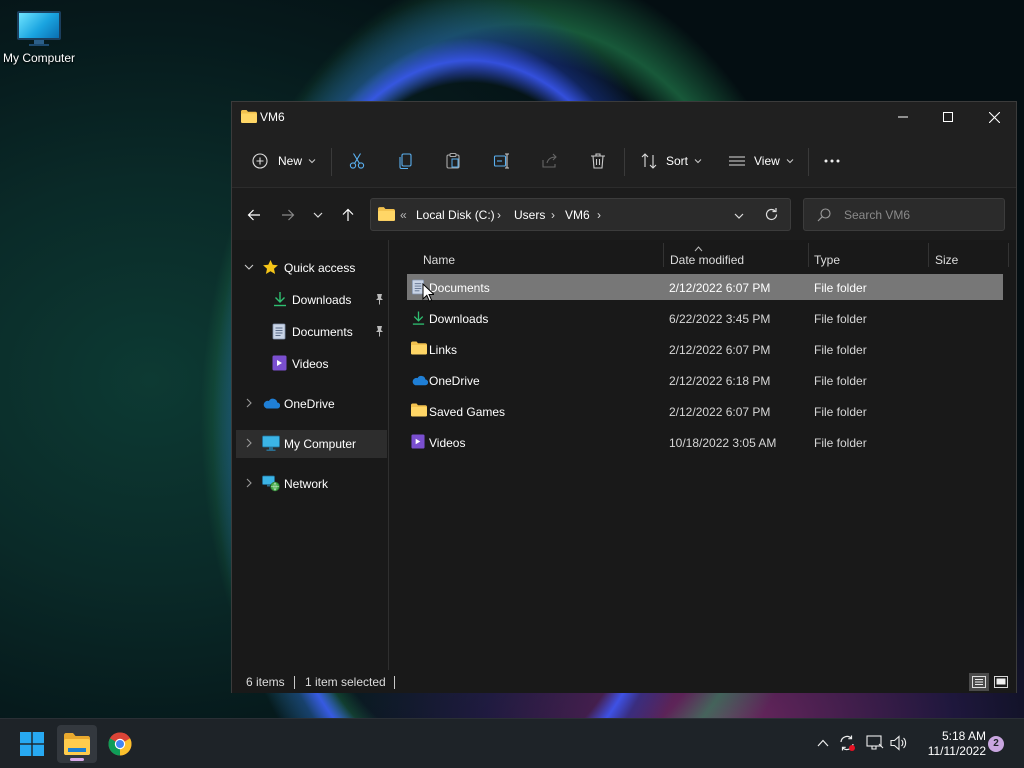 The image size is (1024, 768). Describe the element at coordinates (956, 751) in the screenshot. I see `clock-date: 11/11/2022` at that location.